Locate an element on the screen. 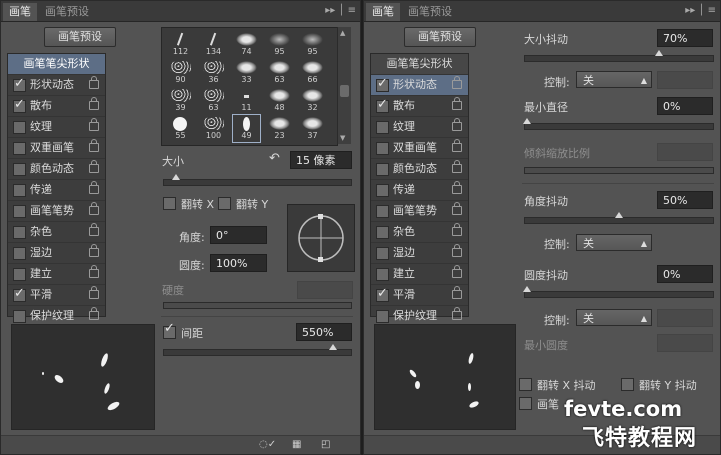 This screenshot has width=721, height=455. spacing-field: 550% is located at coordinates (324, 332).